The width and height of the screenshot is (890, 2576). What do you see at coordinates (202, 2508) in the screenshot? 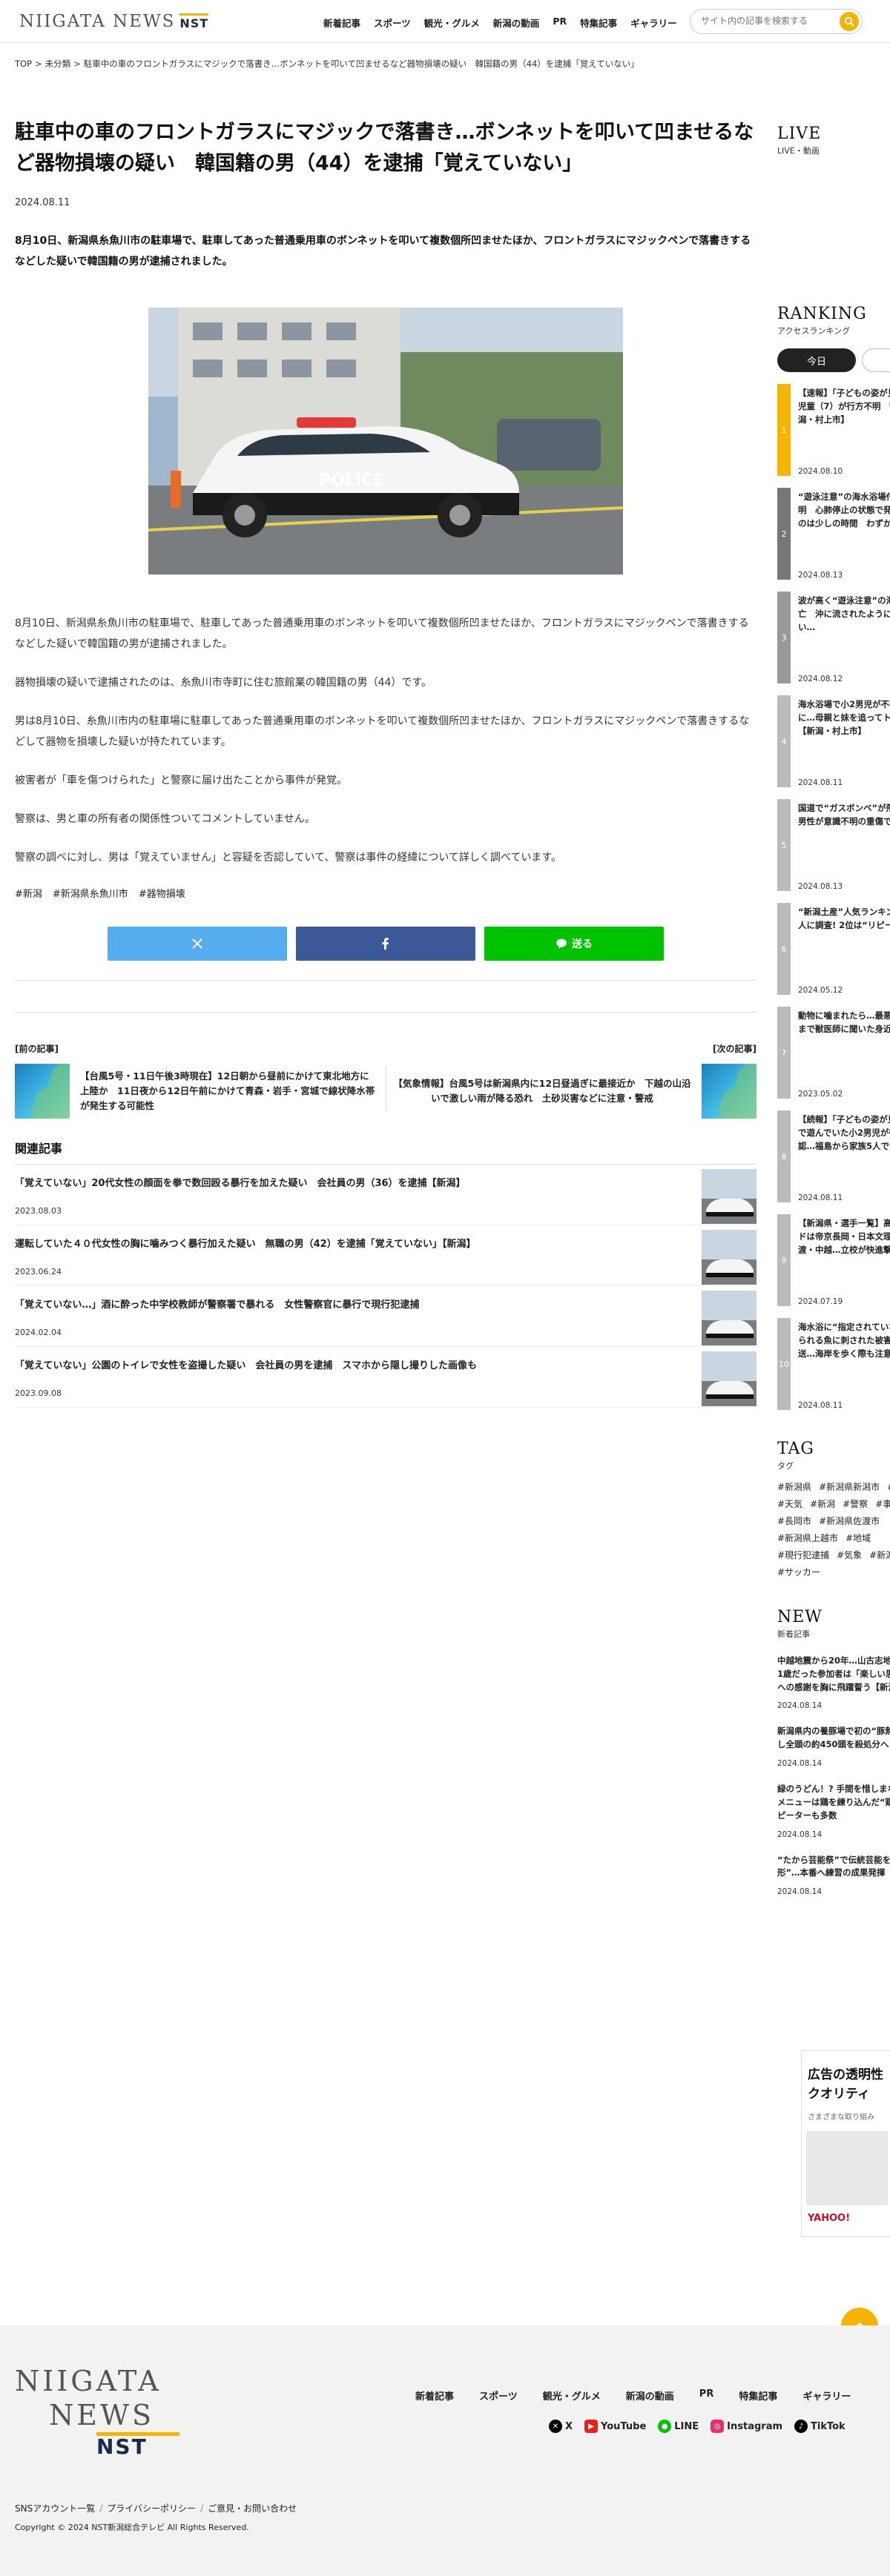
I see `footer-link-sep: /` at bounding box center [202, 2508].